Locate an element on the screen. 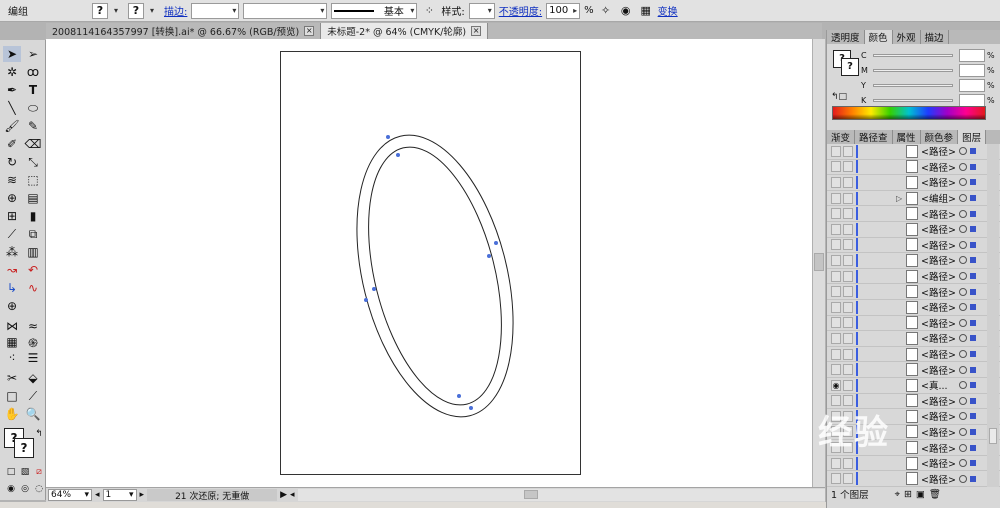 The image size is (1000, 508). envelope-tool-icon: ⋈ is located at coordinates (12, 326).